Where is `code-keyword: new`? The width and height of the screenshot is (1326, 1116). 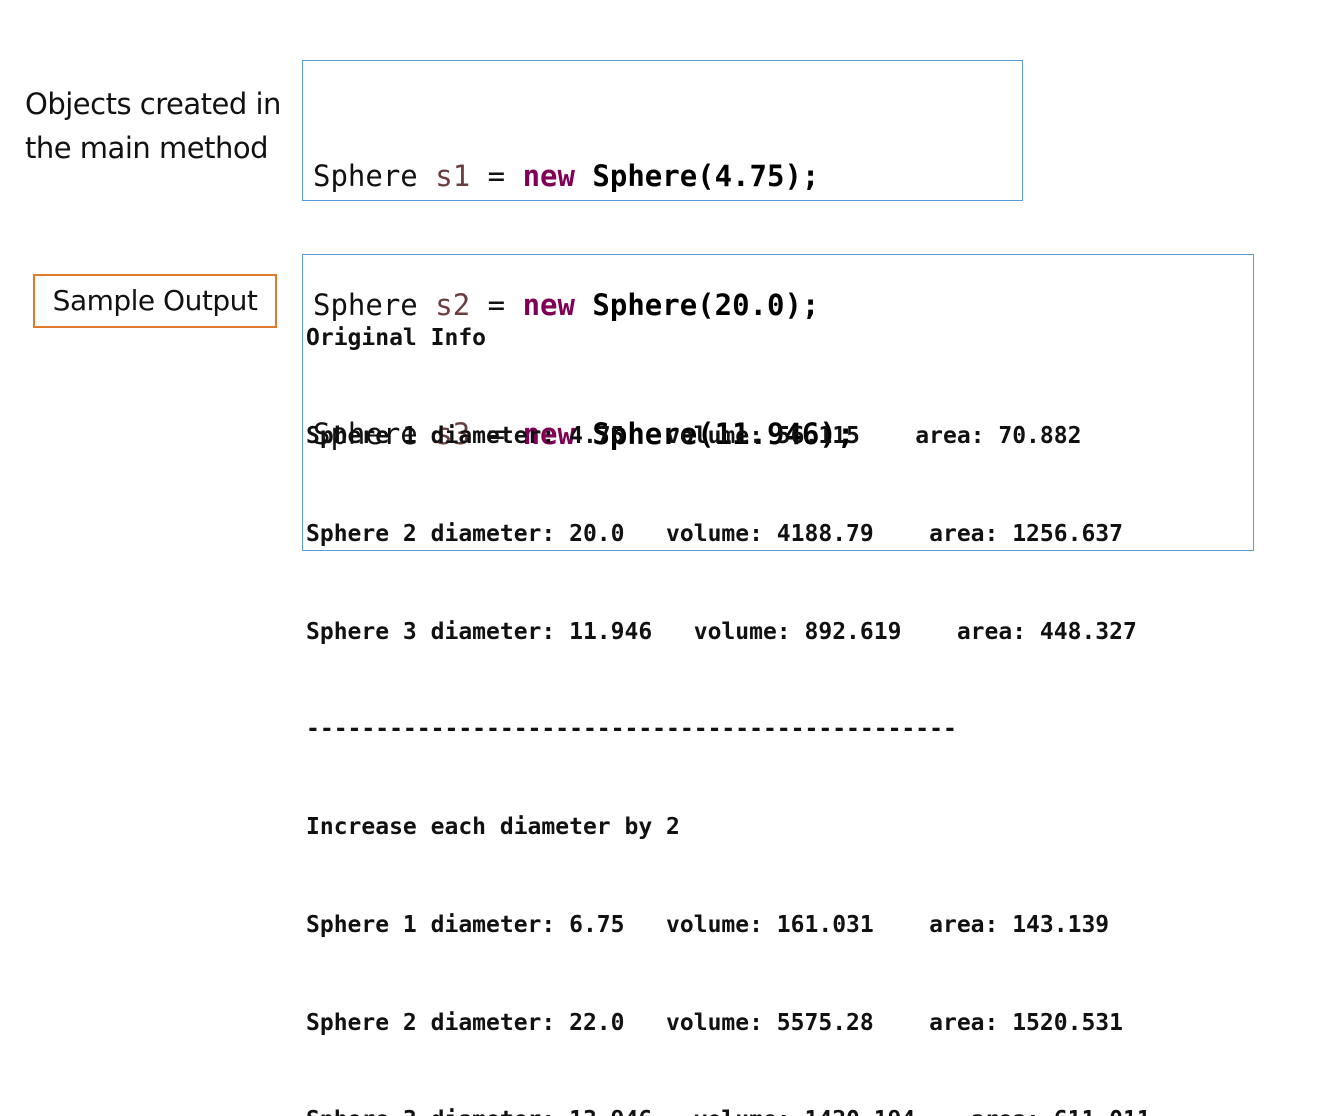
code-keyword: new is located at coordinates (548, 176).